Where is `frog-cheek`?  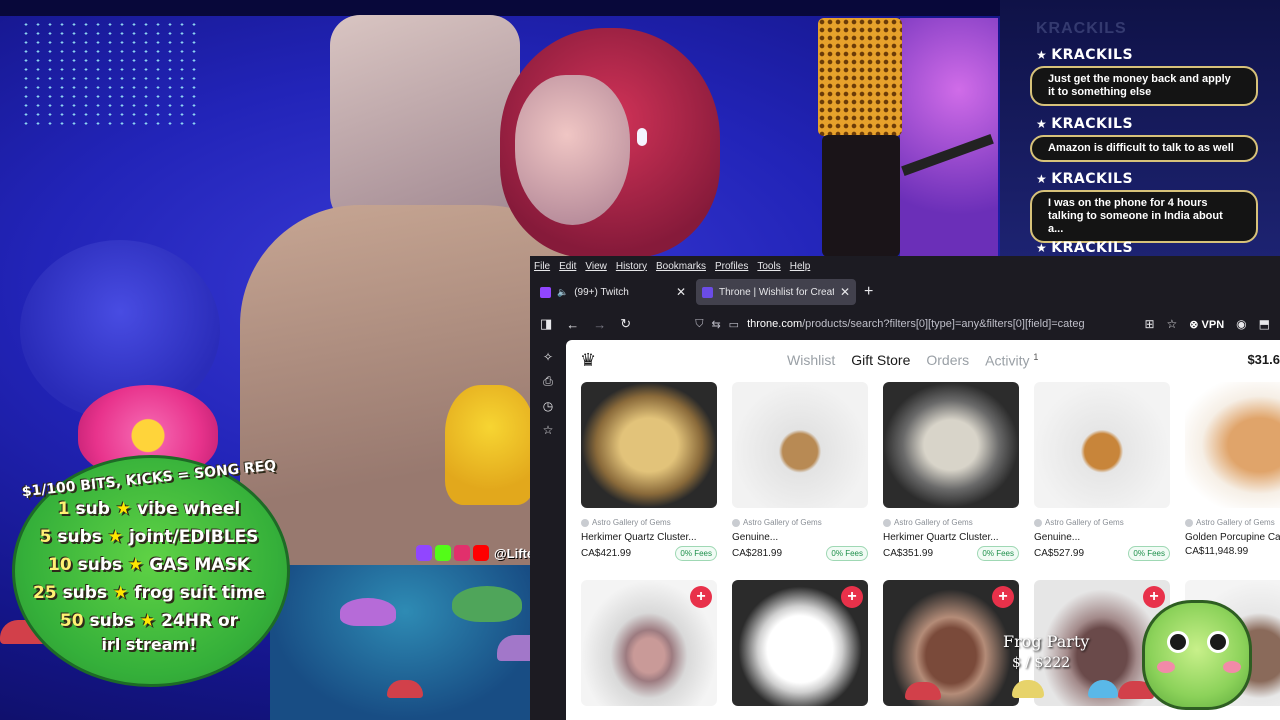
frog-cheek is located at coordinates (1166, 667).